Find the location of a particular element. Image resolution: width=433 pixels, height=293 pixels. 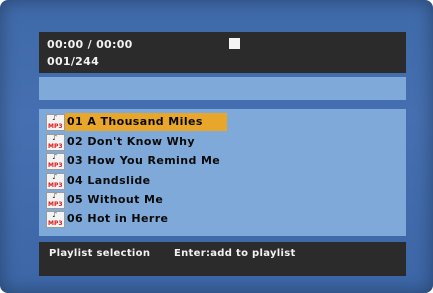

playlist-item-3: ♪ MP3 03 How You Remind Me is located at coordinates (135, 161).